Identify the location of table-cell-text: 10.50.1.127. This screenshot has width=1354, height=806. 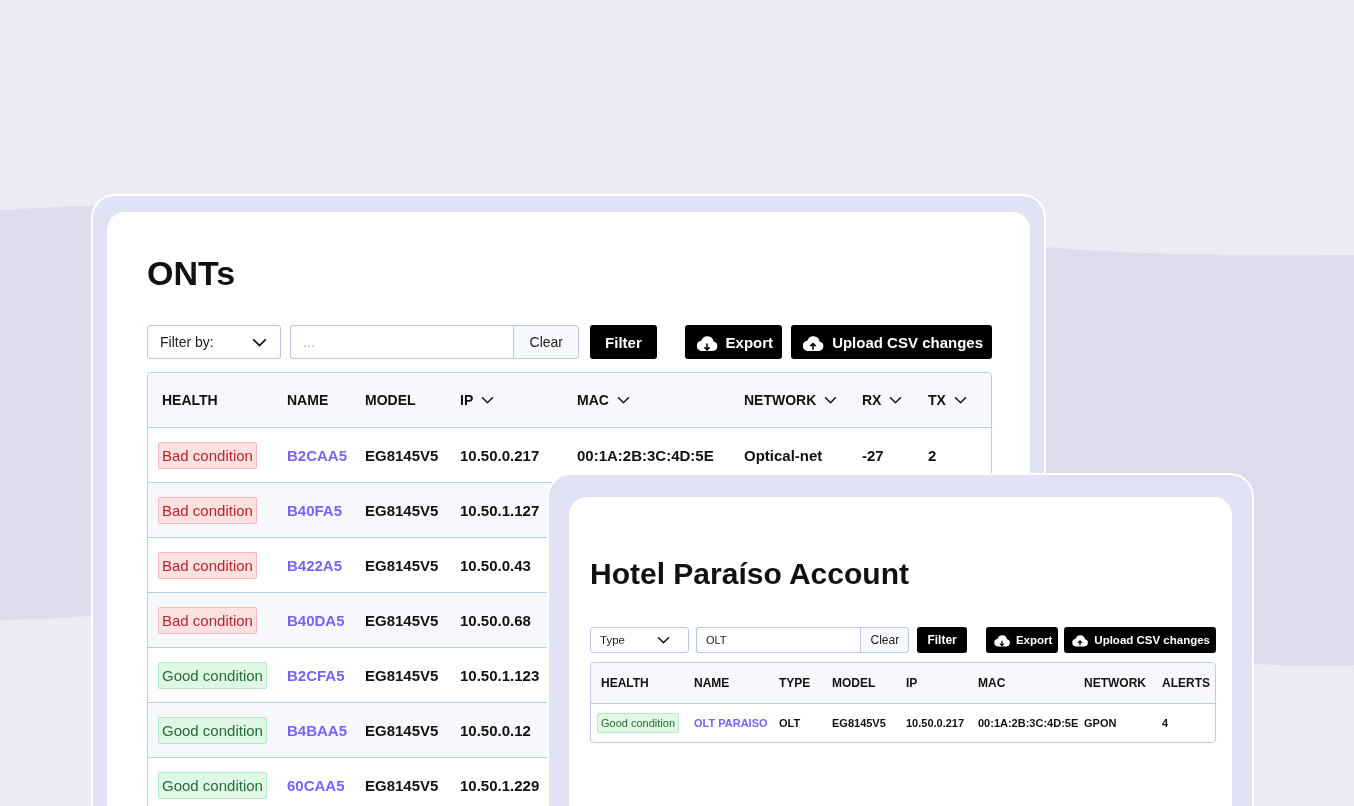
(500, 510).